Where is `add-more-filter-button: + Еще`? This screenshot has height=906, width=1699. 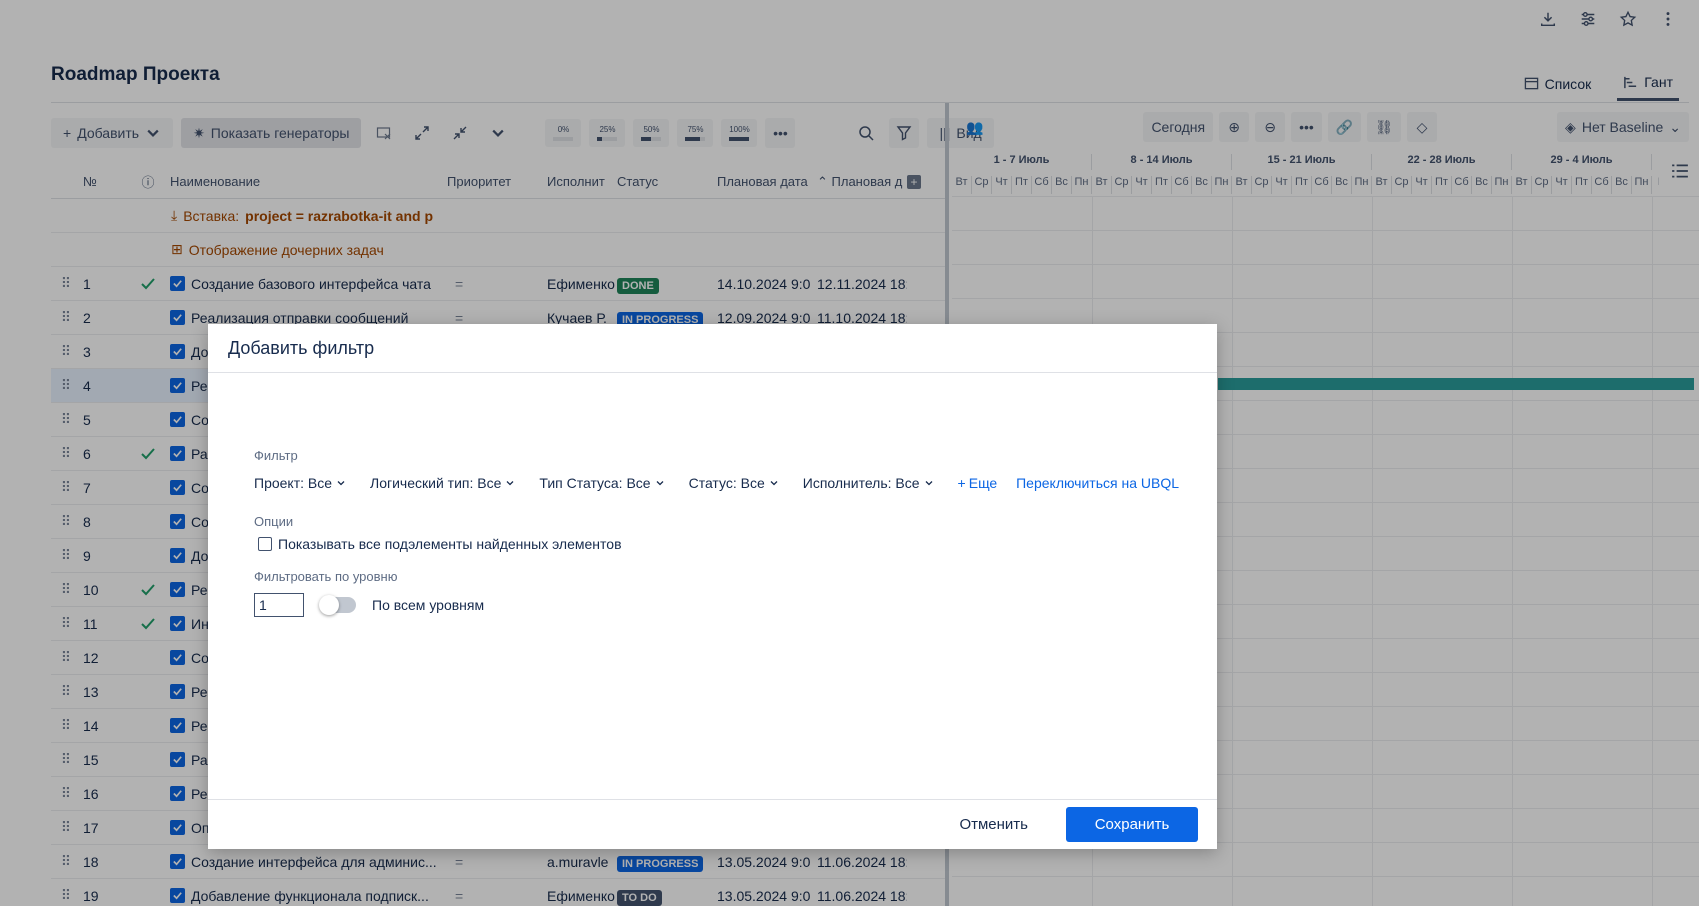
add-more-filter-button: + Еще is located at coordinates (978, 483).